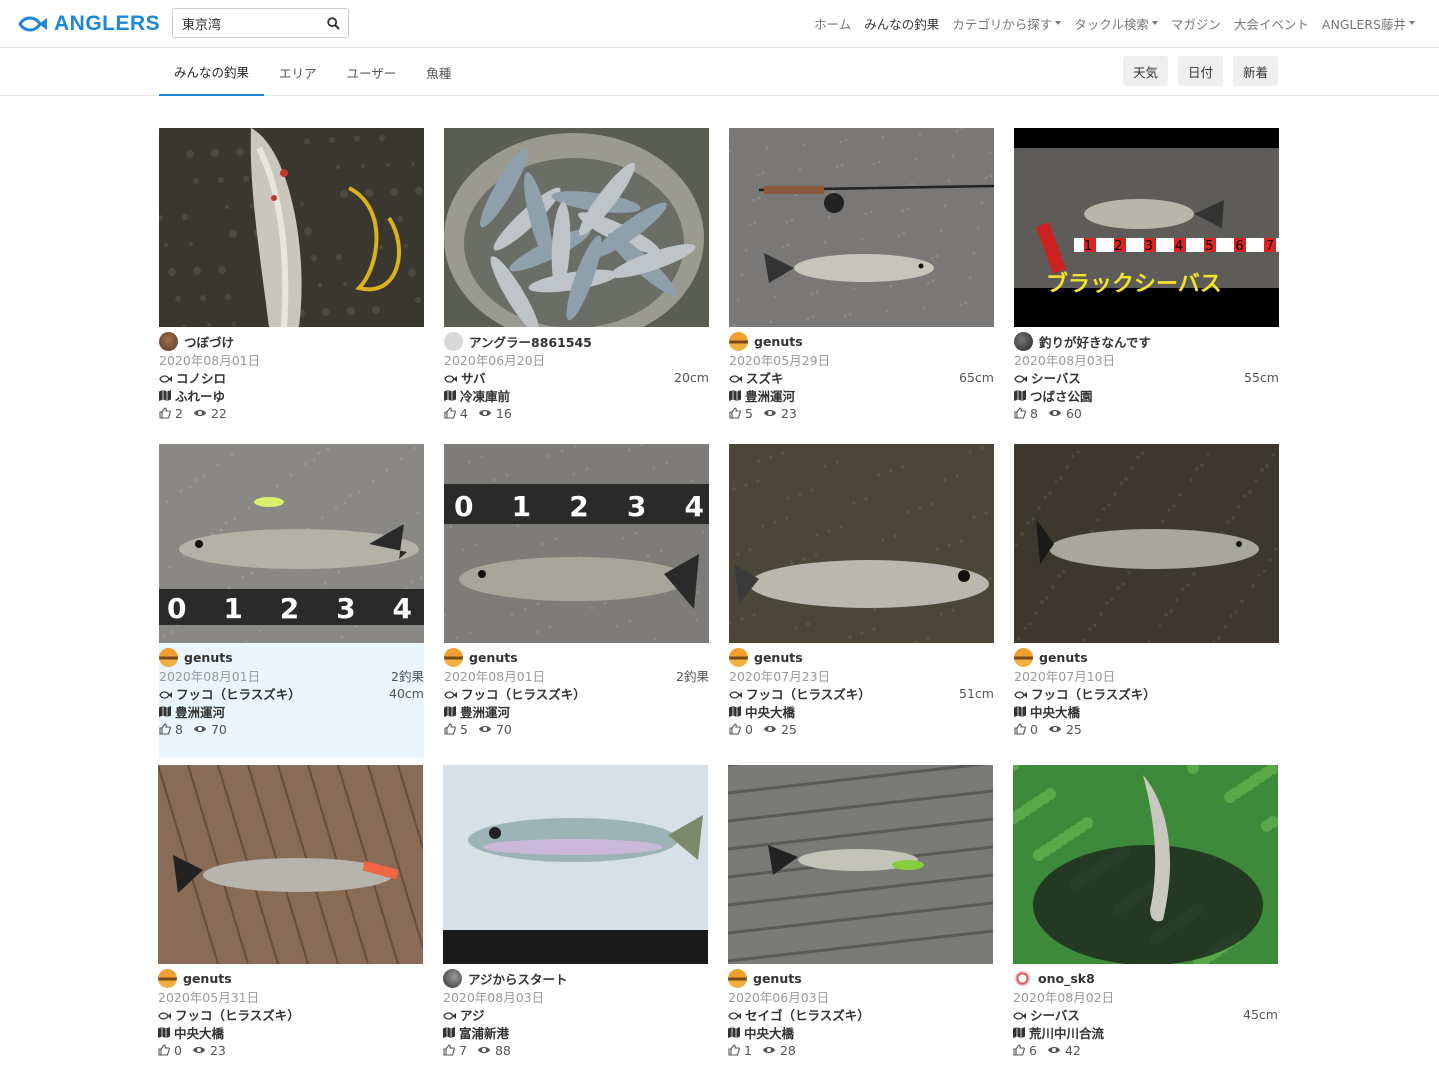  I want to click on nav-item-0: ホーム, so click(832, 23).